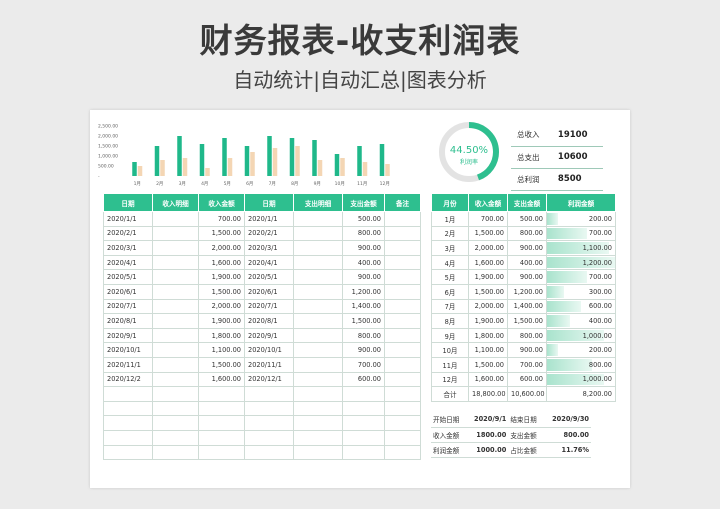 The width and height of the screenshot is (720, 509). I want to click on table-cell: 500.00, so click(363, 219).